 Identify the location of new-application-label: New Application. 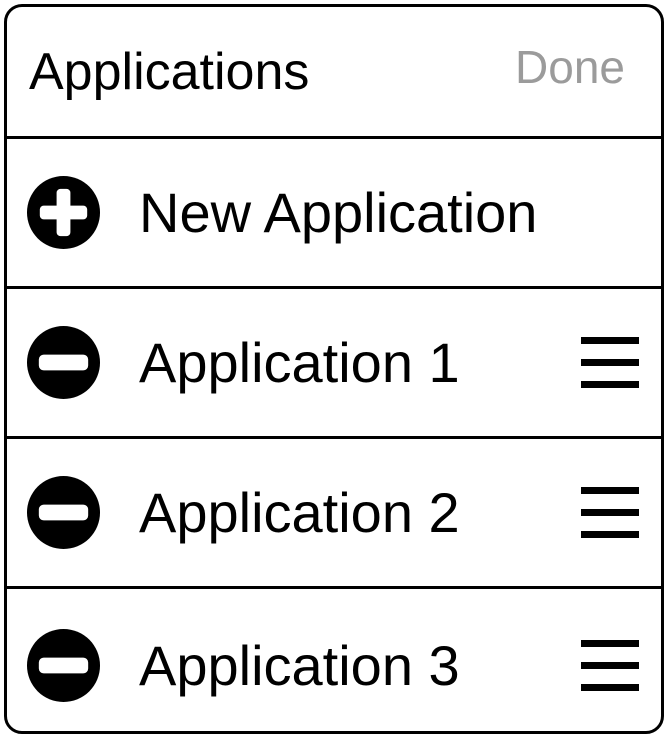
(338, 212).